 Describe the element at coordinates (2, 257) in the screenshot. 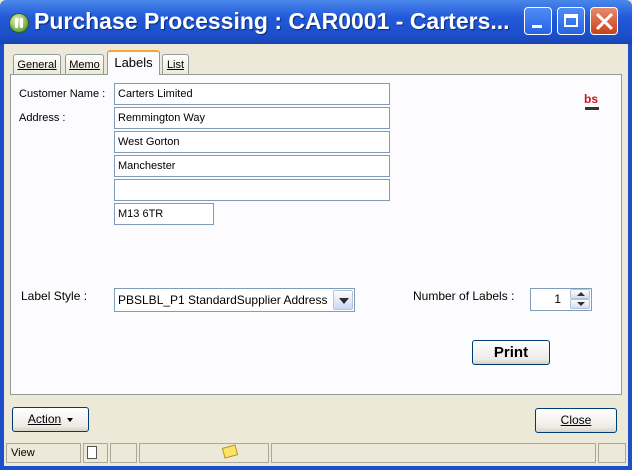

I see `window-frame-left` at that location.